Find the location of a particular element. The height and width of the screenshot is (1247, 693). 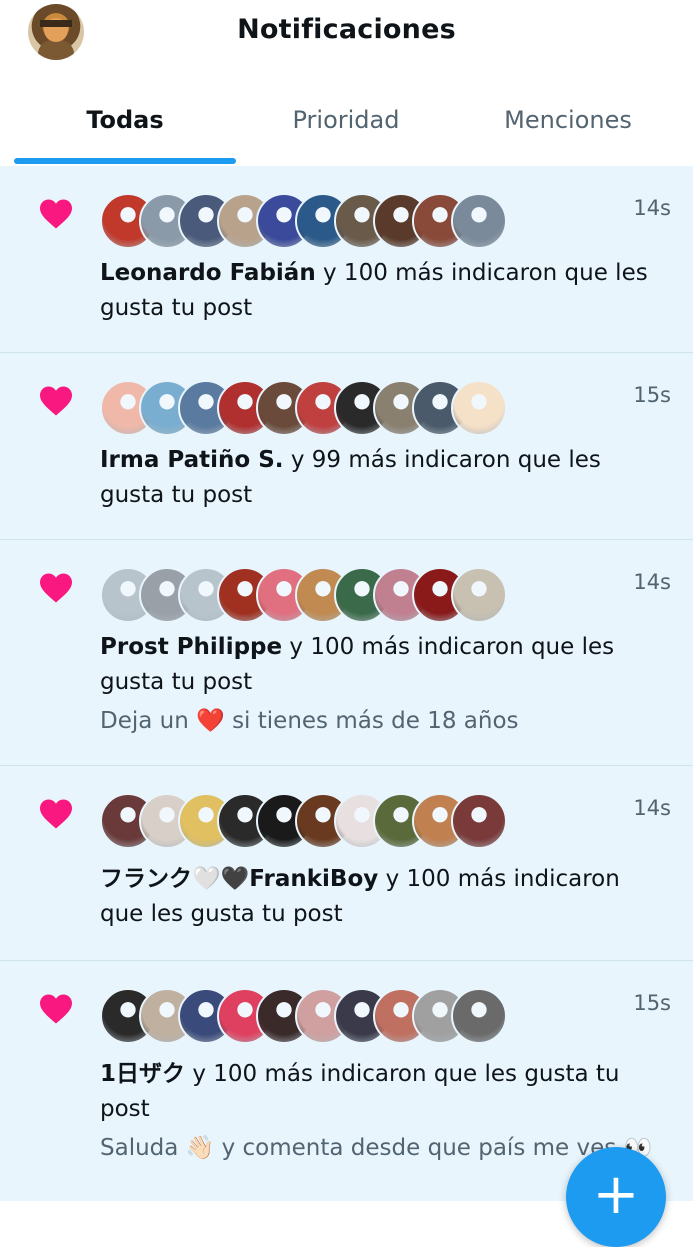

tab-menciones: Menciones is located at coordinates (568, 120).